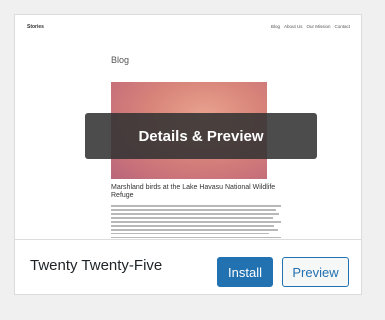  Describe the element at coordinates (120, 60) in the screenshot. I see `preview-page-heading: Blog` at that location.